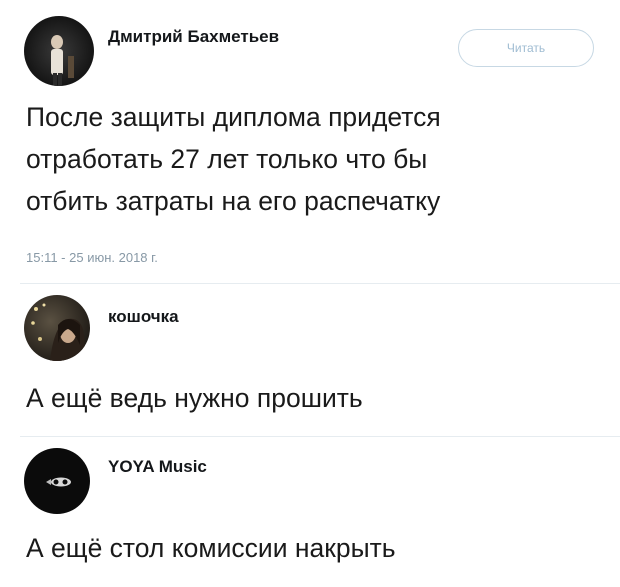 Image resolution: width=620 pixels, height=587 pixels. I want to click on reply-text: А ещё стол комиссии накрыть, so click(211, 548).